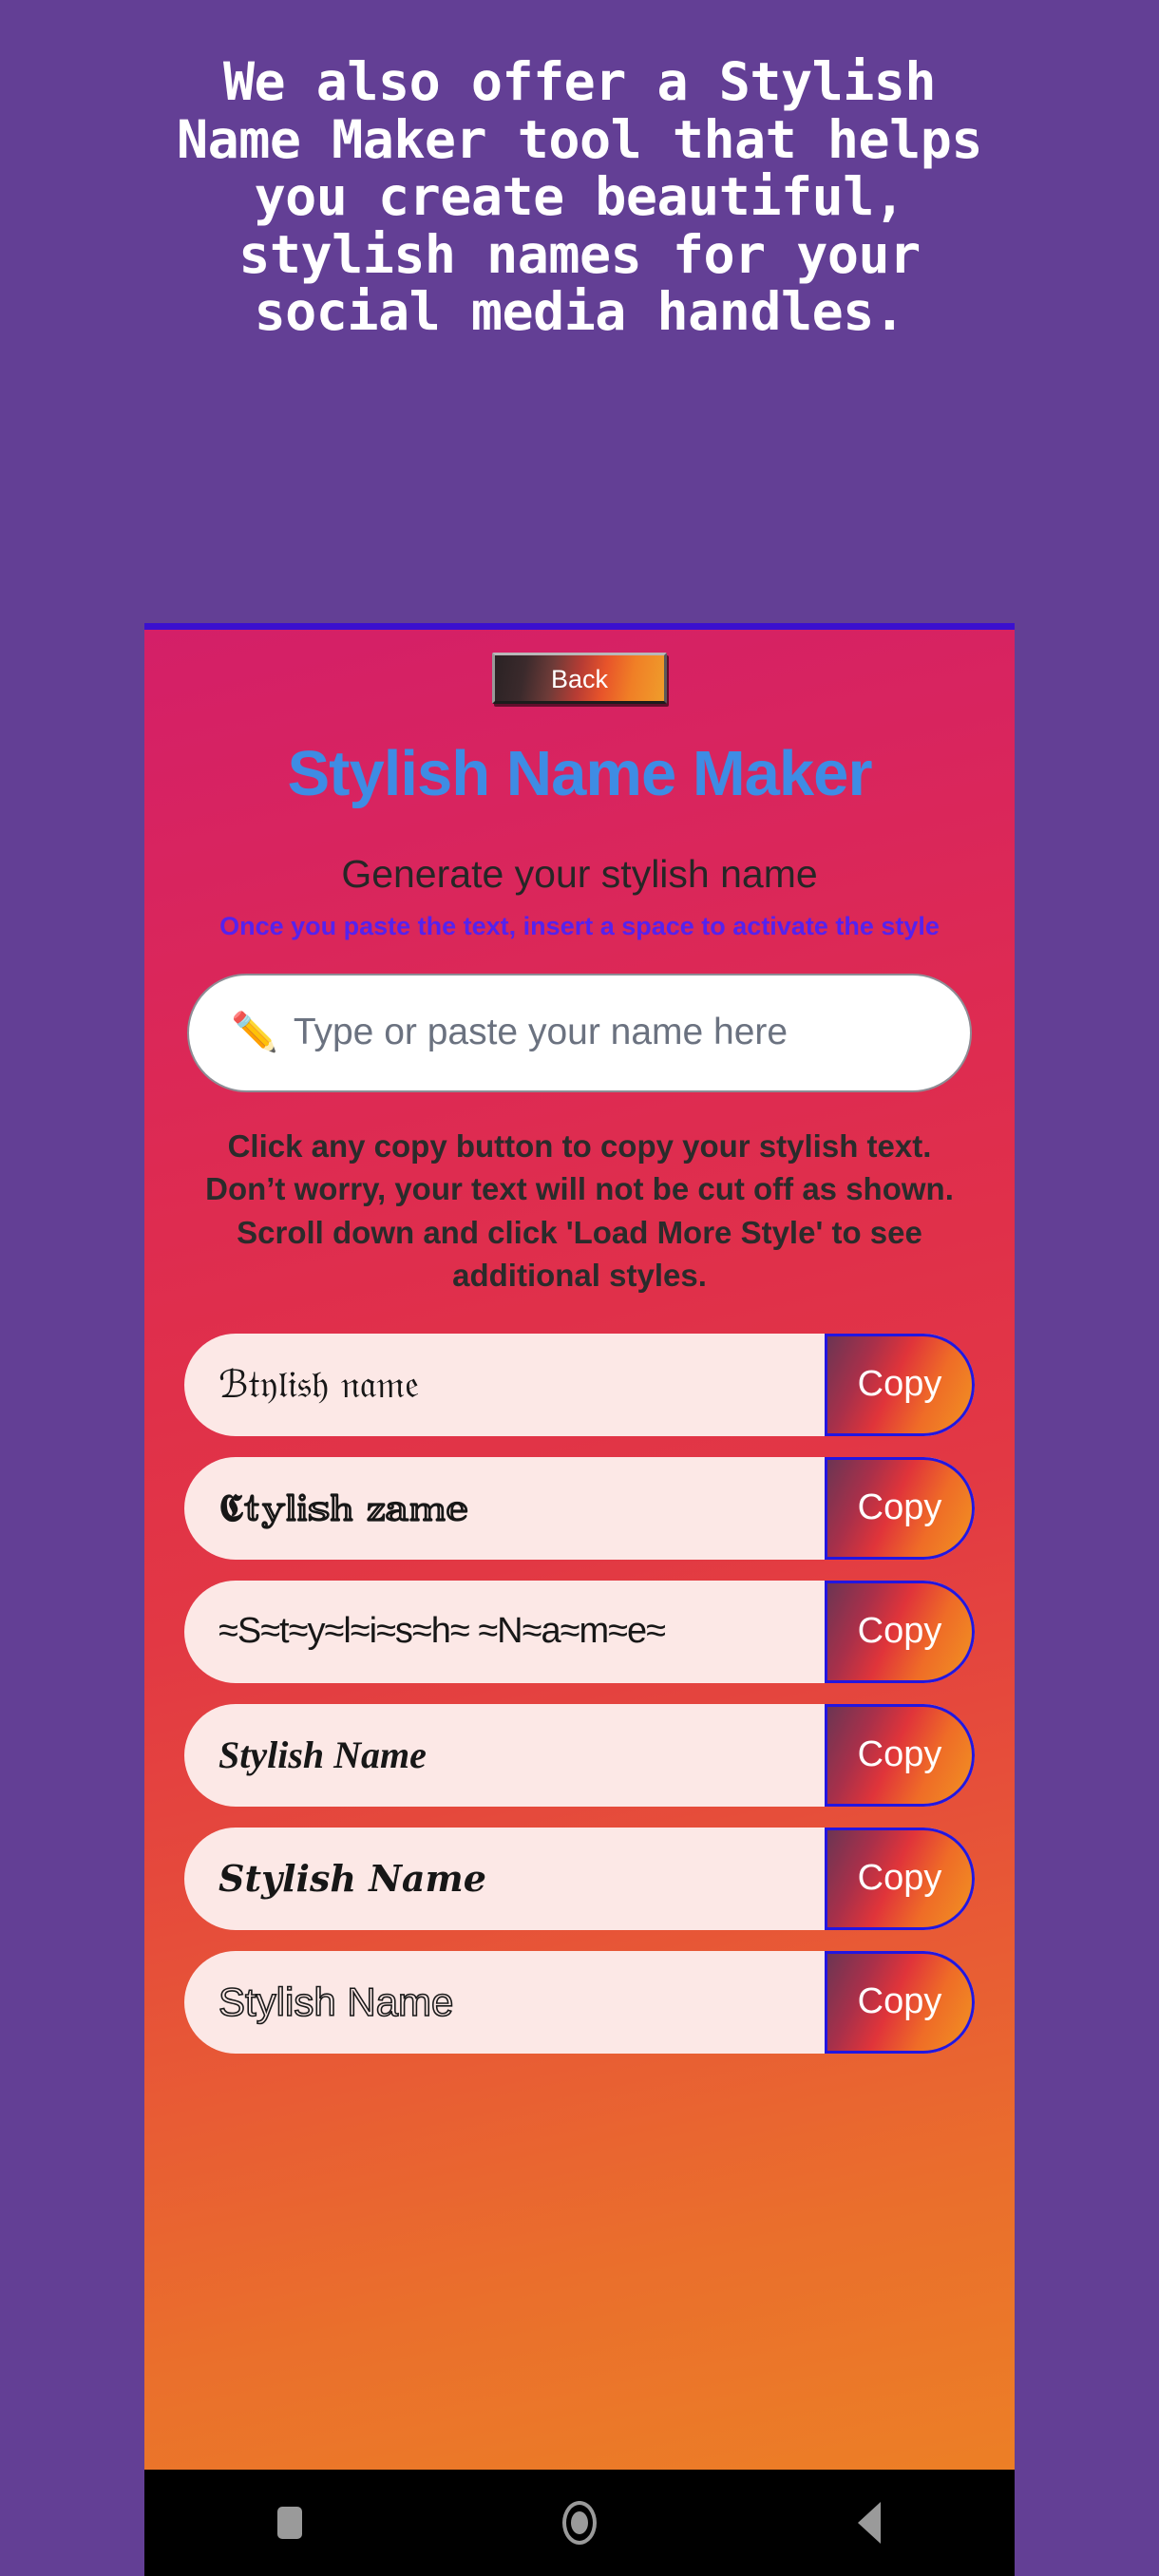  Describe the element at coordinates (657, 925) in the screenshot. I see `paste-hint-keyword: space` at that location.